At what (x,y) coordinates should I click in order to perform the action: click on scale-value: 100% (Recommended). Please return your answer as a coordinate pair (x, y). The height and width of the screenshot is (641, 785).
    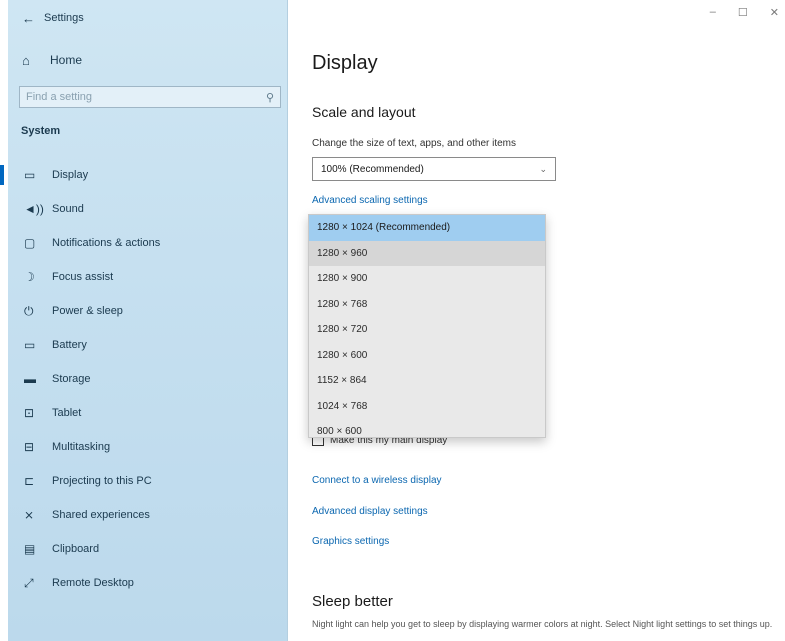
    Looking at the image, I should click on (372, 169).